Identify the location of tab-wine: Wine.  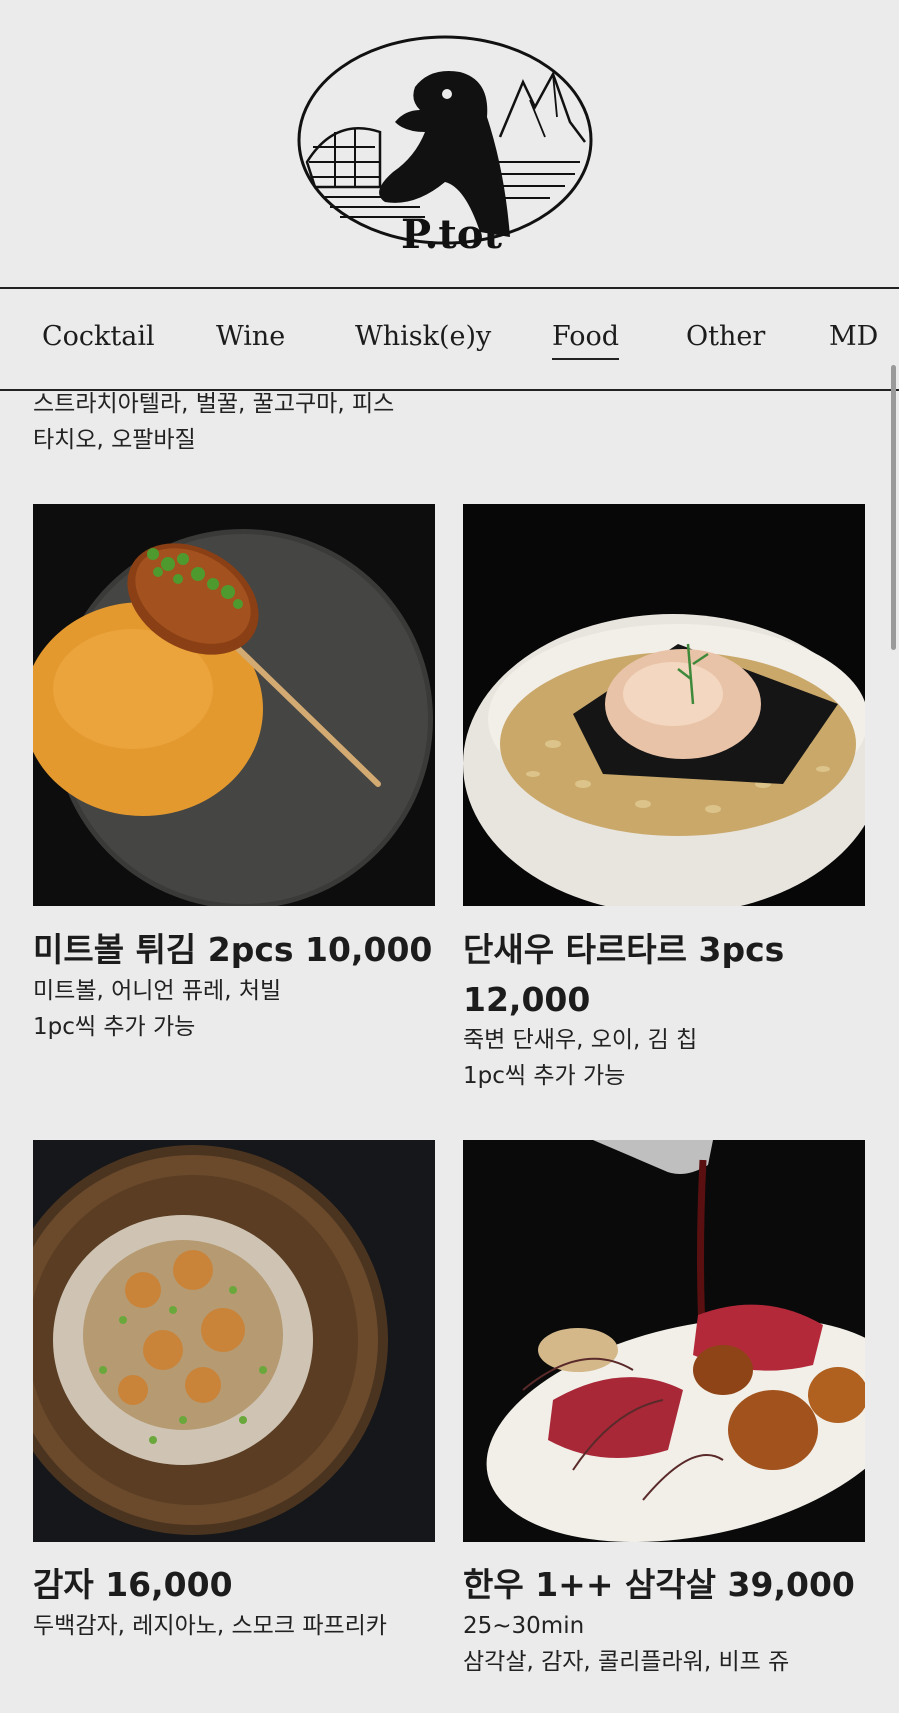
(250, 336).